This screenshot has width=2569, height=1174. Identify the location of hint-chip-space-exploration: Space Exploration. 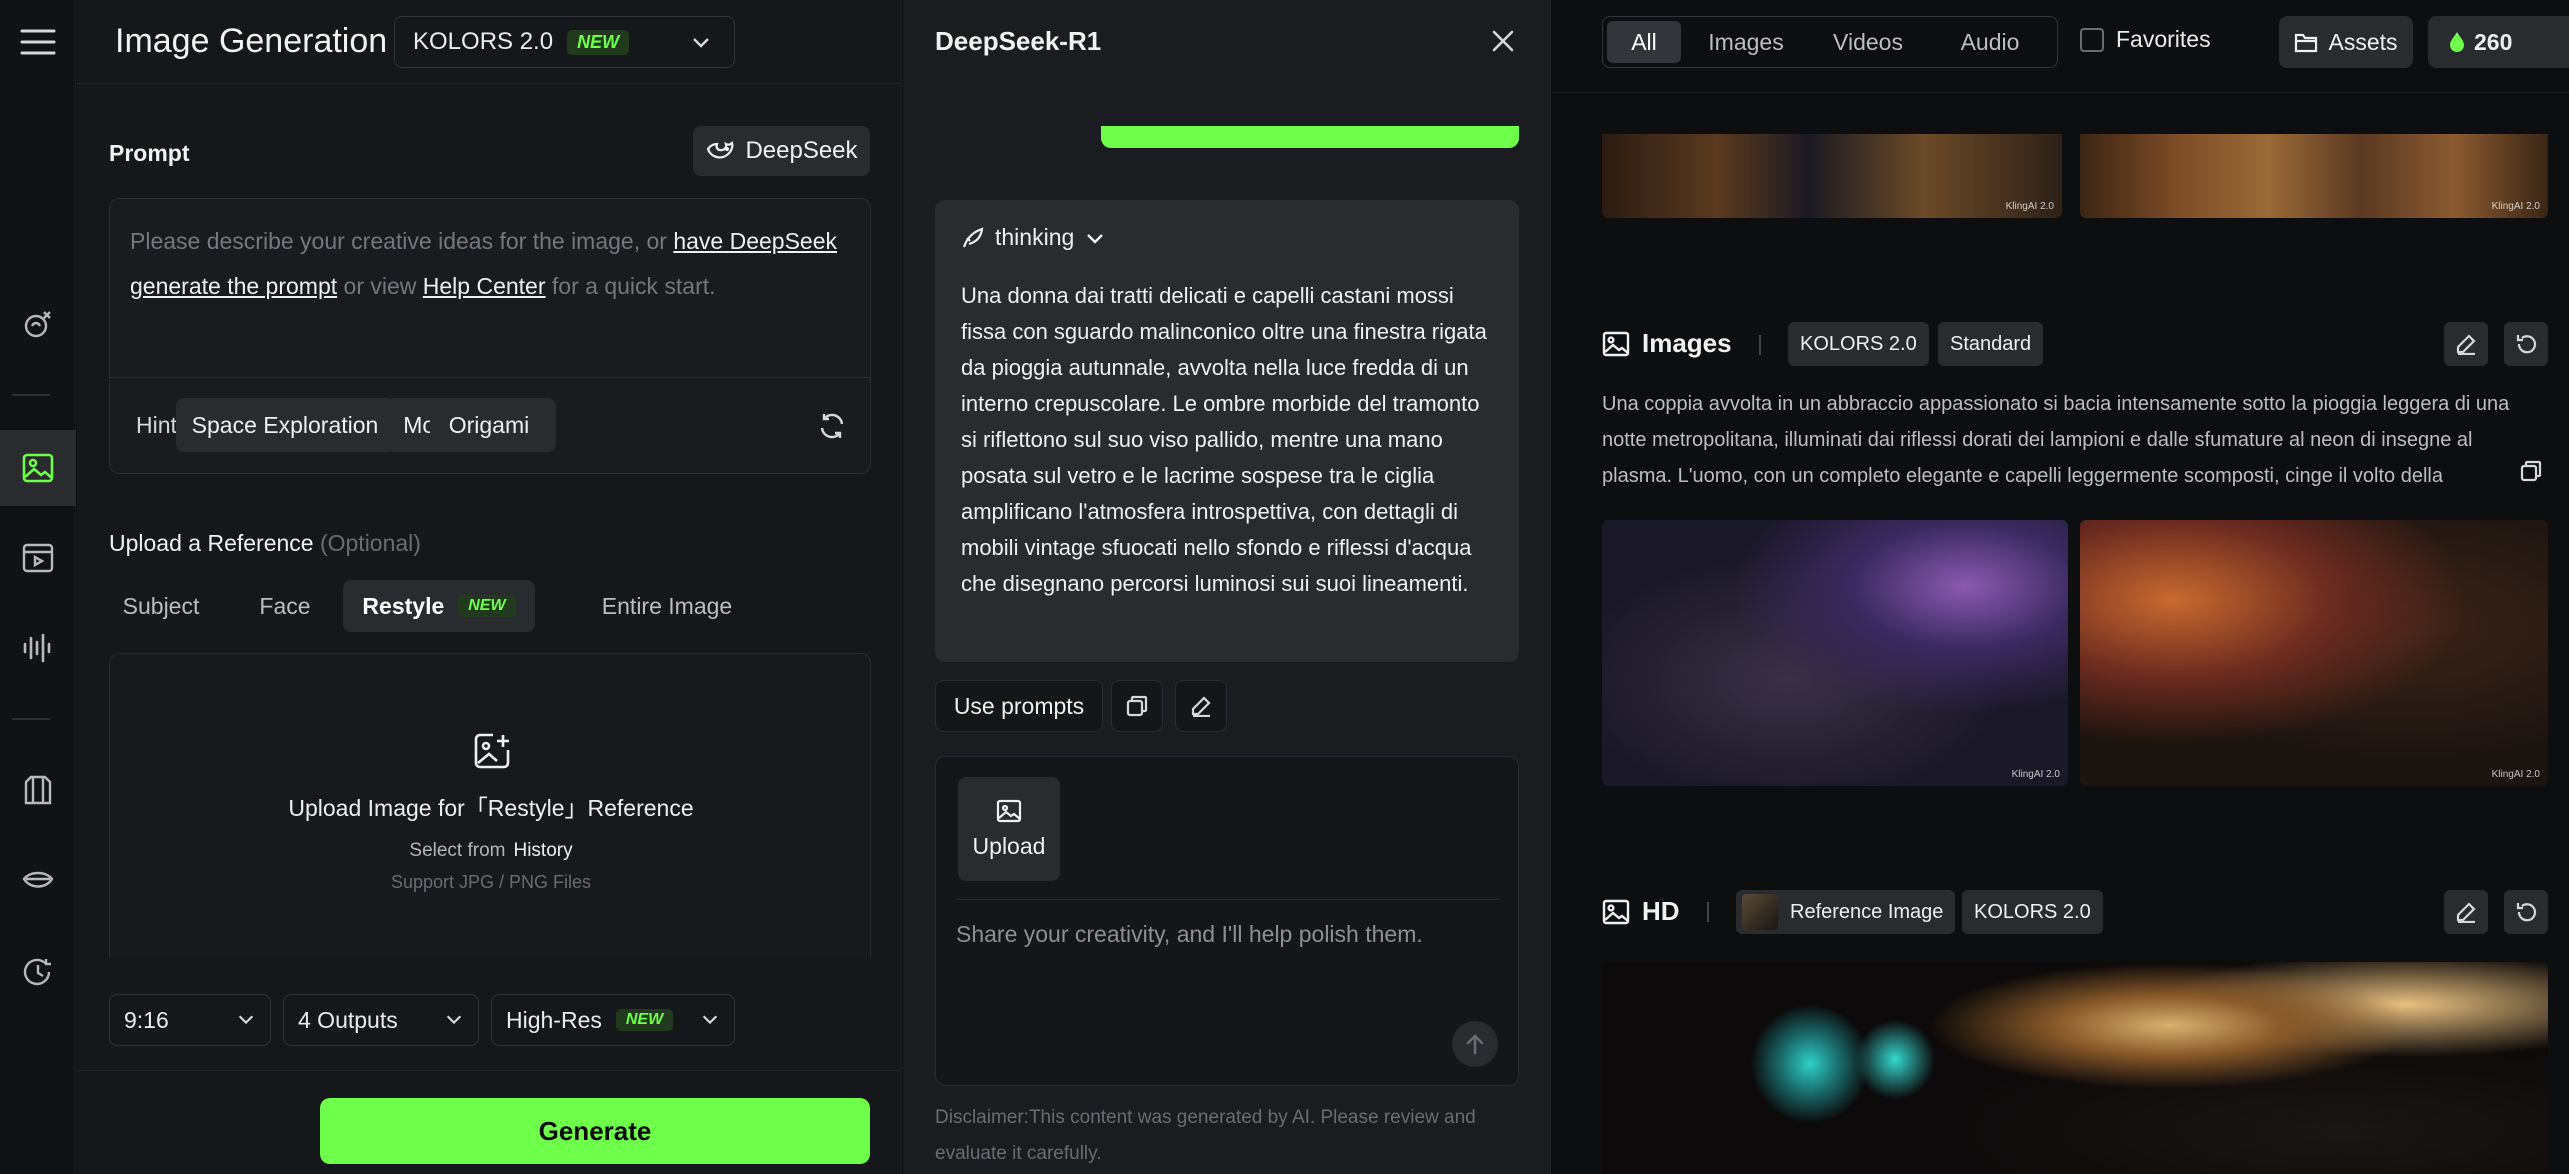
(285, 425).